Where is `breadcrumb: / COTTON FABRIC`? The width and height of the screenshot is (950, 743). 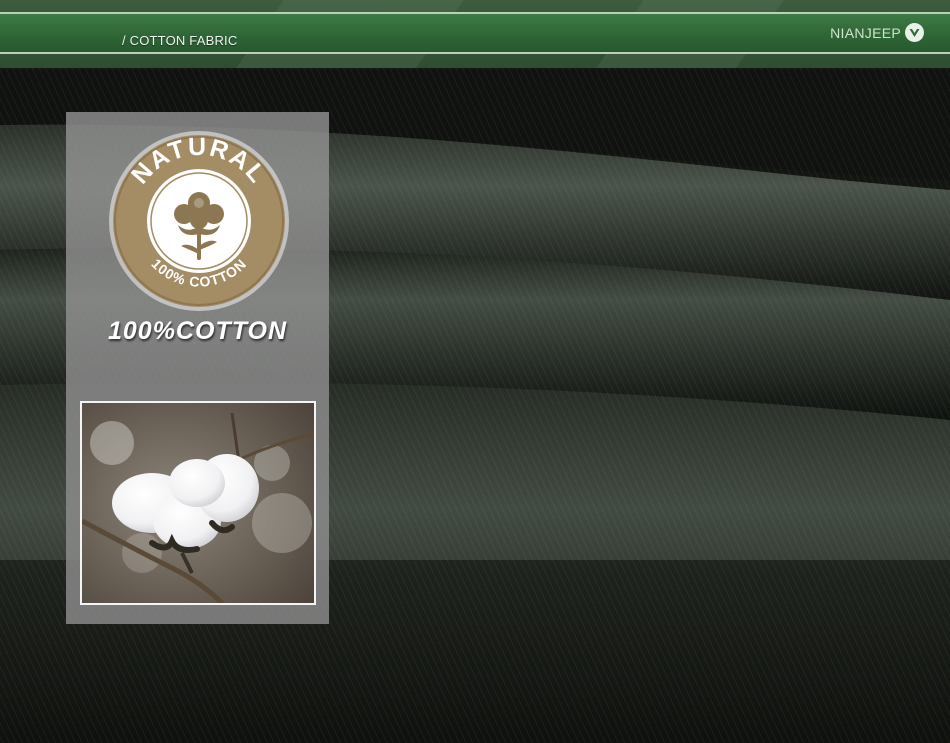
breadcrumb: / COTTON FABRIC is located at coordinates (180, 40).